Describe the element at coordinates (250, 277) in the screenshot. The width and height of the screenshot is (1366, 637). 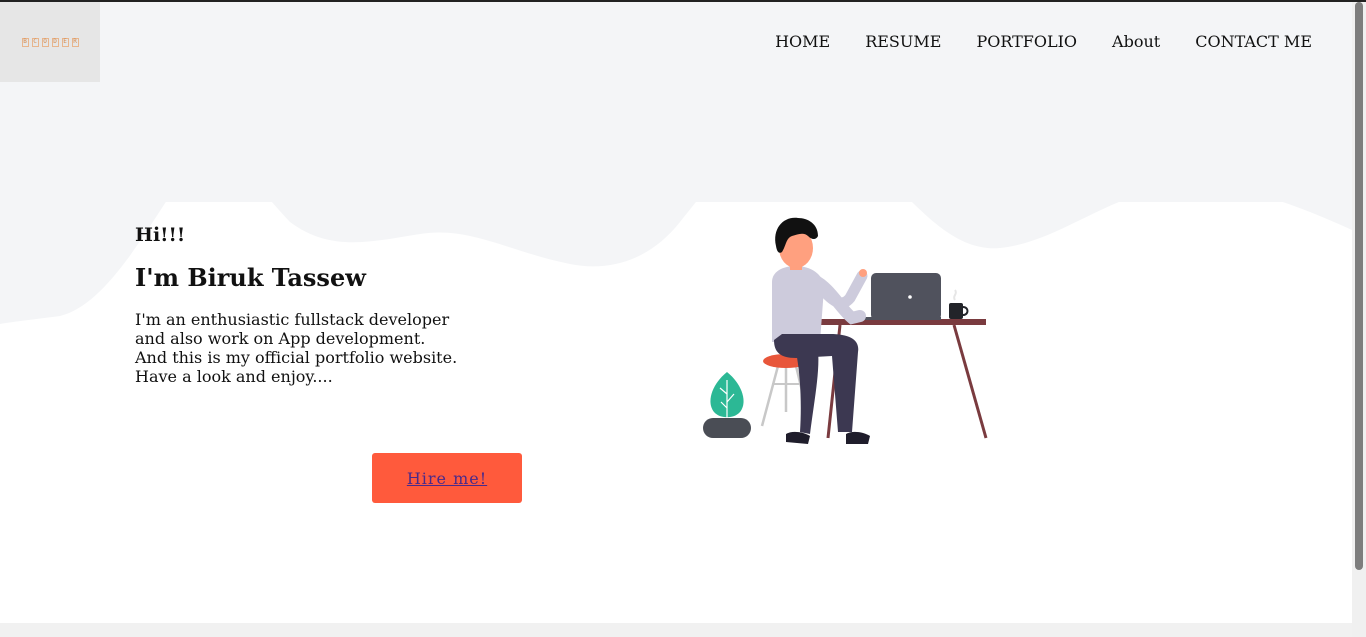
I see `hero-name: I'm Biruk Tassew` at that location.